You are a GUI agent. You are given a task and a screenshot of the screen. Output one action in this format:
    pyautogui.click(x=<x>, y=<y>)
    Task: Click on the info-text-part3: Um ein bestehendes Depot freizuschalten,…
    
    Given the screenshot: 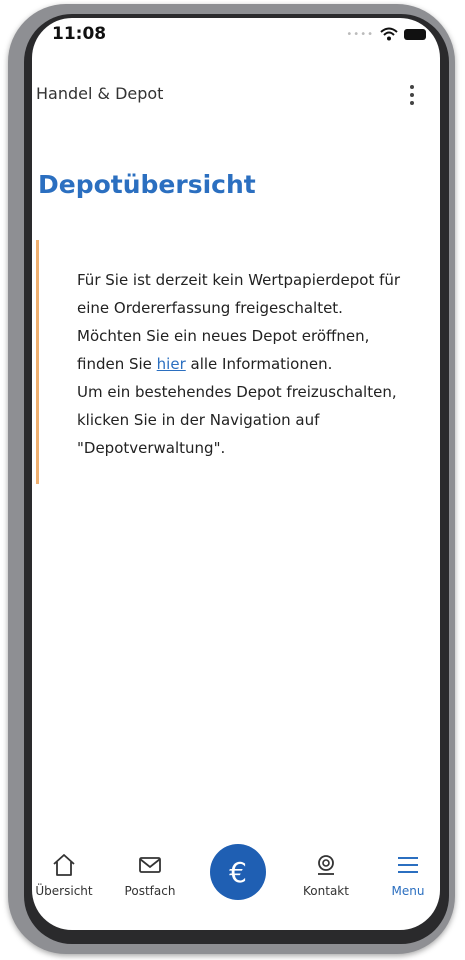 What is the action you would take?
    pyautogui.click(x=237, y=420)
    